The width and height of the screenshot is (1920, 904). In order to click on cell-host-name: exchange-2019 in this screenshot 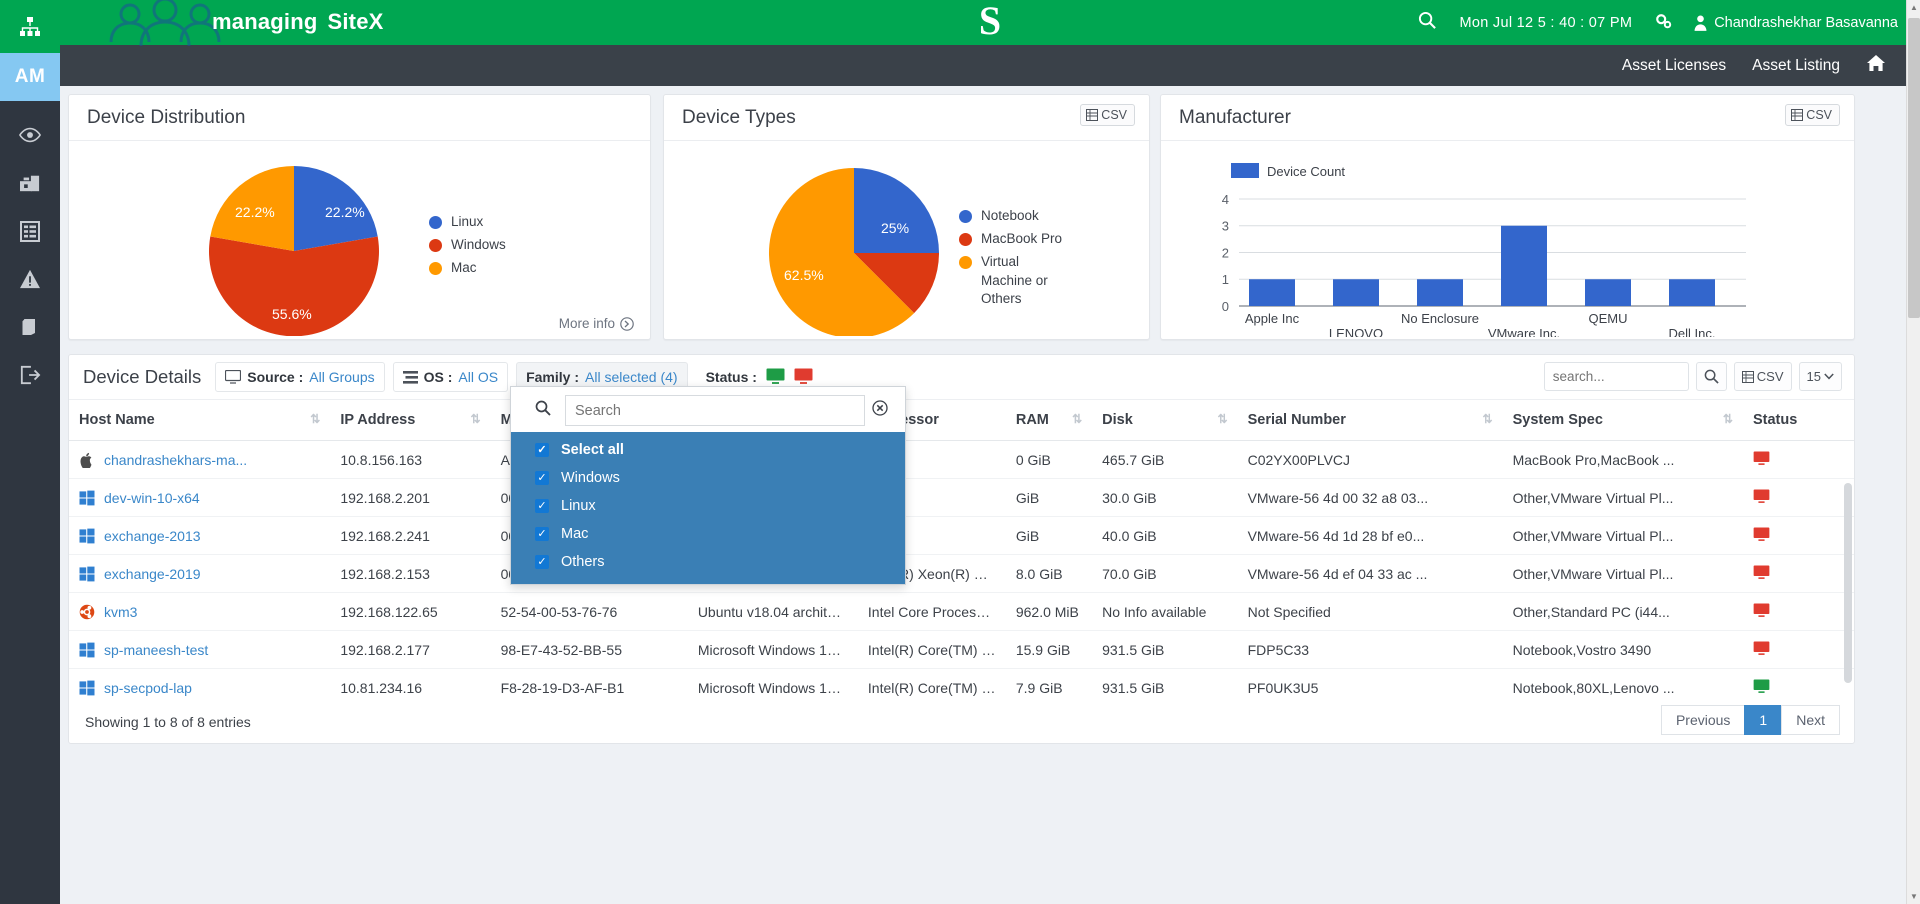, I will do `click(200, 573)`.